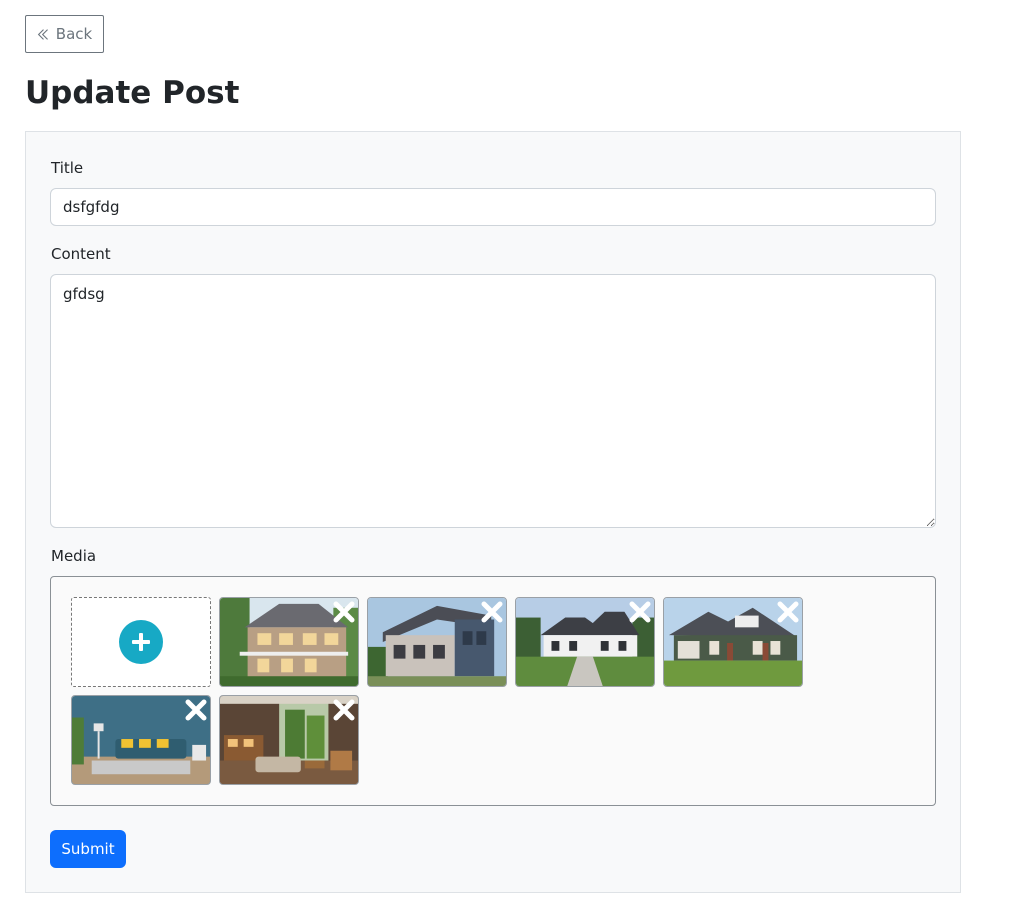  What do you see at coordinates (81, 254) in the screenshot?
I see `content-label: Content` at bounding box center [81, 254].